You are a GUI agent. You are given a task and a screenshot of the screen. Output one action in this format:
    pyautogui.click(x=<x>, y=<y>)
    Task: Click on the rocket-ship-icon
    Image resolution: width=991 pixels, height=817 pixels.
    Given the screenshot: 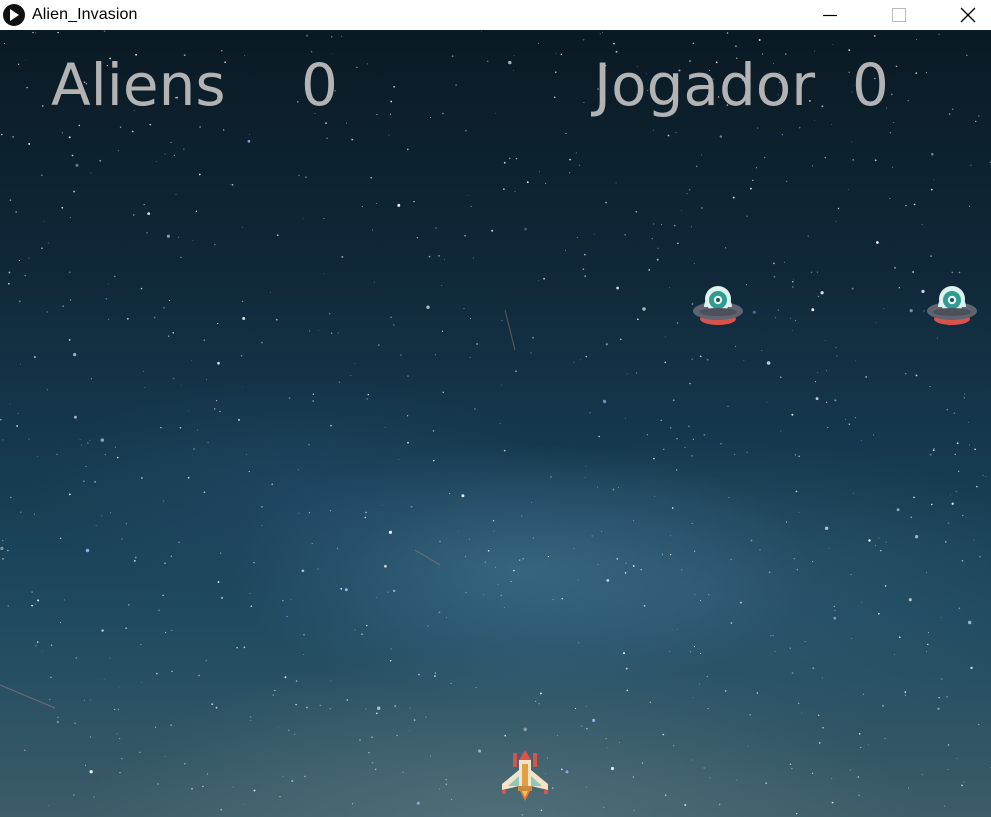 What is the action you would take?
    pyautogui.click(x=525, y=775)
    